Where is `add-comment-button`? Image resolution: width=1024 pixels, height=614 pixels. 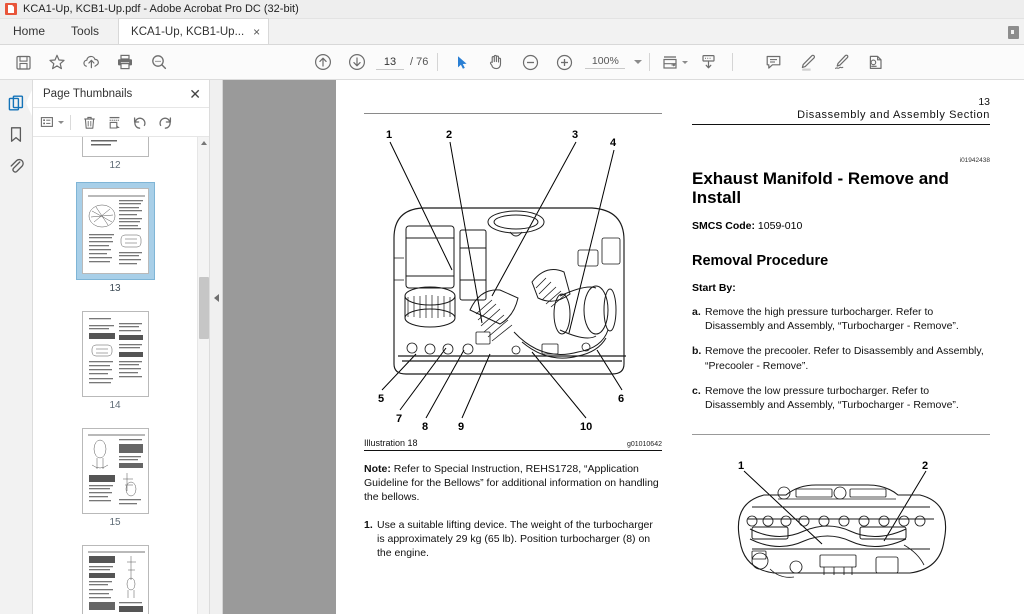 add-comment-button is located at coordinates (773, 62).